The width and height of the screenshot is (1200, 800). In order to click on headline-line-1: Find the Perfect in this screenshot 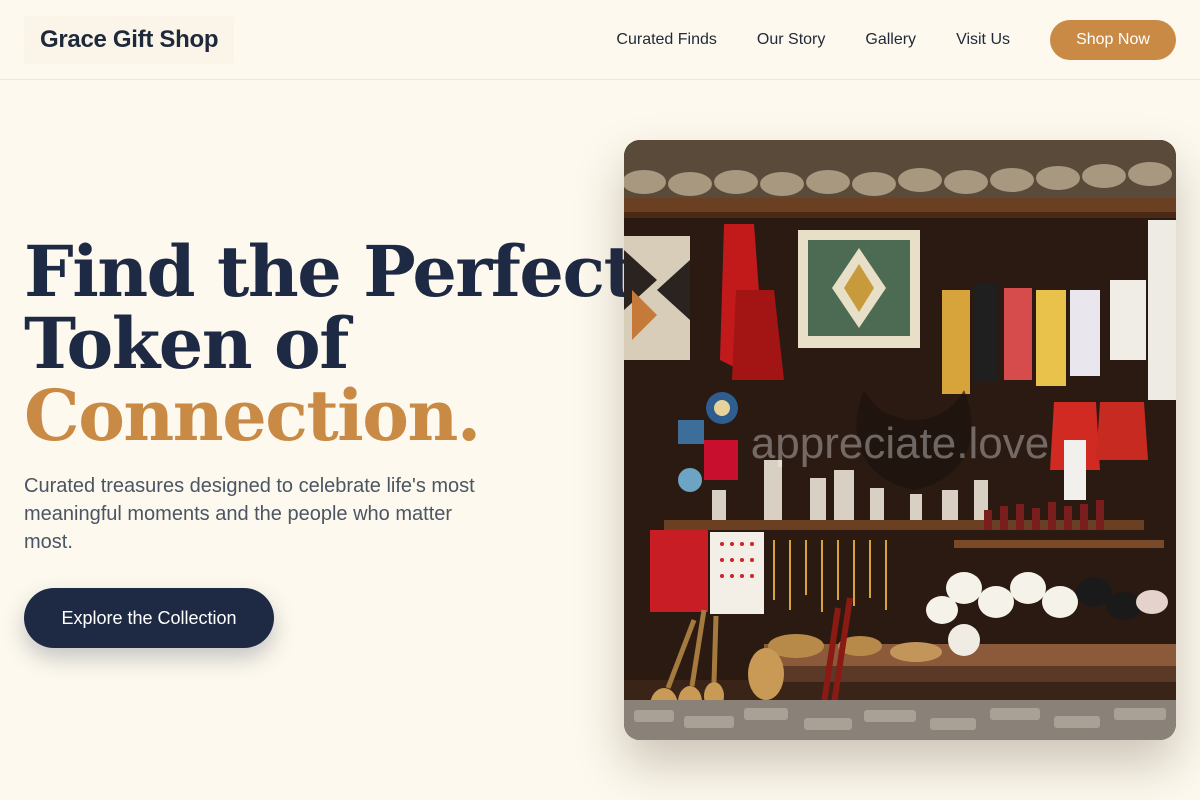, I will do `click(330, 271)`.